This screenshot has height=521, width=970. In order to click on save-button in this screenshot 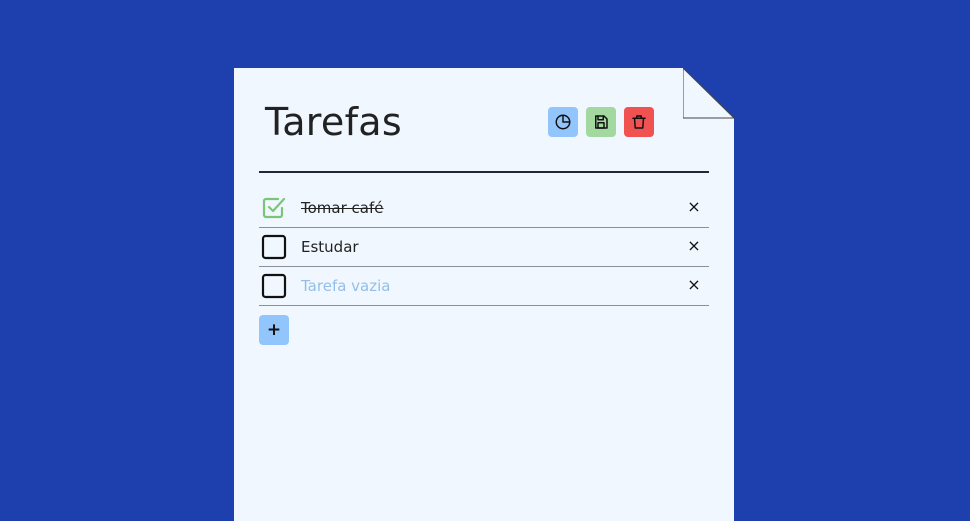, I will do `click(601, 122)`.